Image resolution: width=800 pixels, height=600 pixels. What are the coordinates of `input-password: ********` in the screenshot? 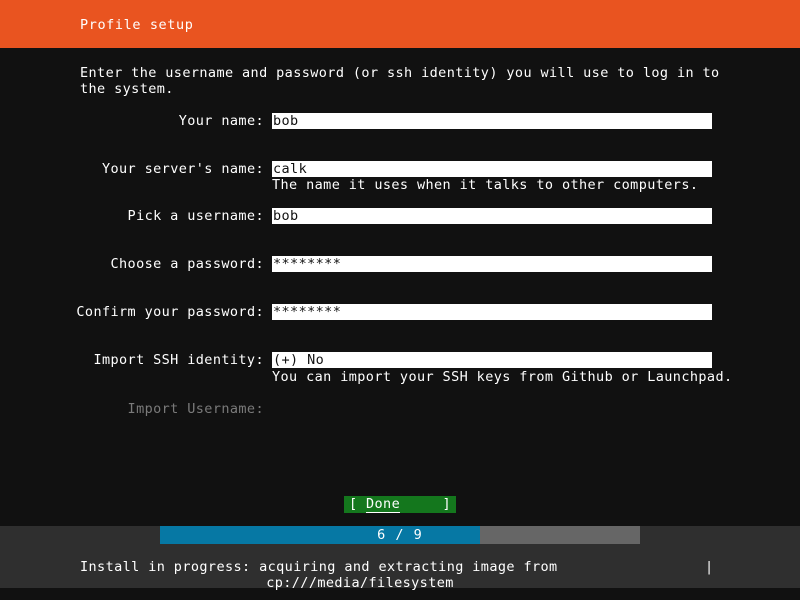 It's located at (492, 264).